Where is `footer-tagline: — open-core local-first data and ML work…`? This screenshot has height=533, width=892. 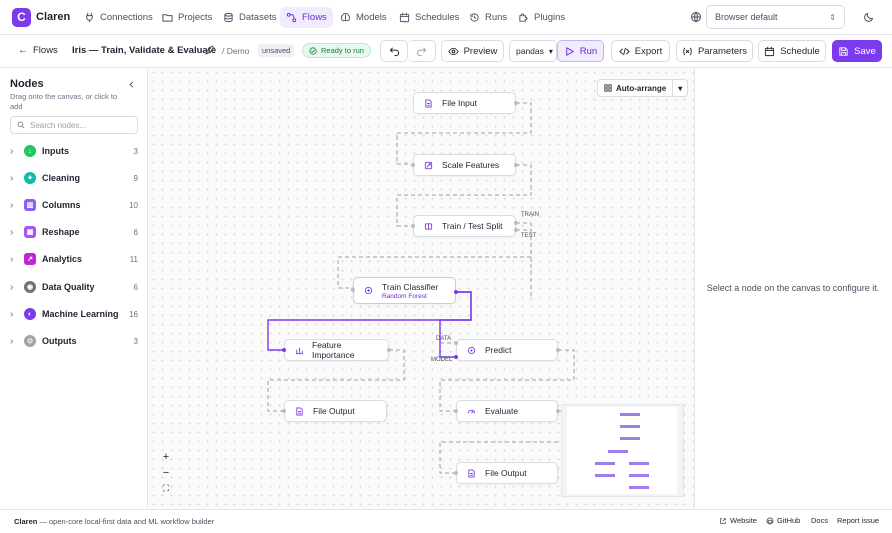 footer-tagline: — open-core local-first data and ML work… is located at coordinates (126, 521).